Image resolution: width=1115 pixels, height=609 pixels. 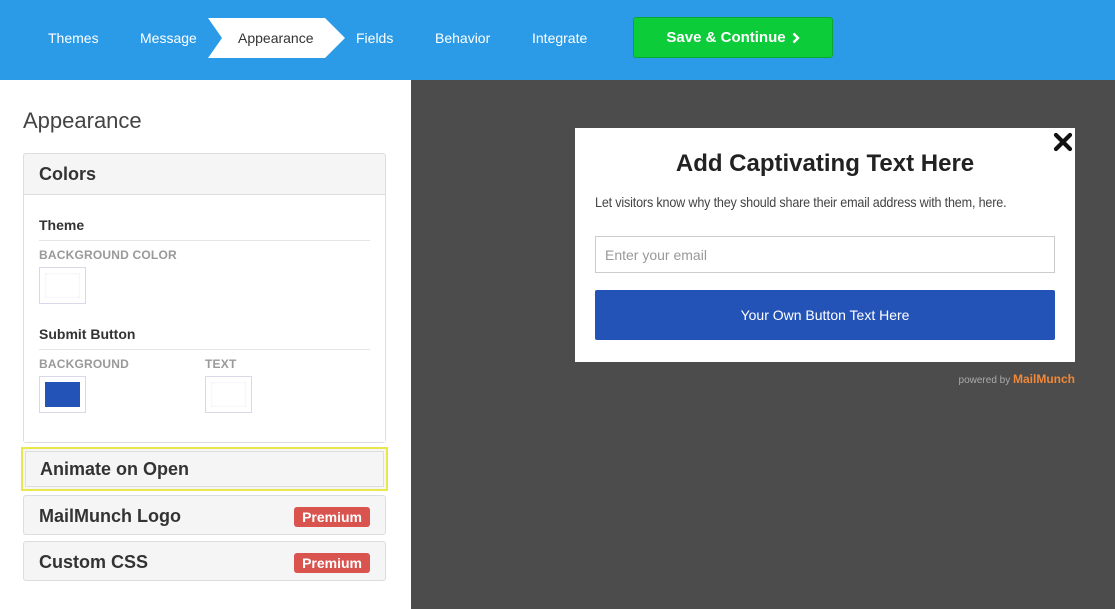 I want to click on theme-subtitle: Theme, so click(x=62, y=225).